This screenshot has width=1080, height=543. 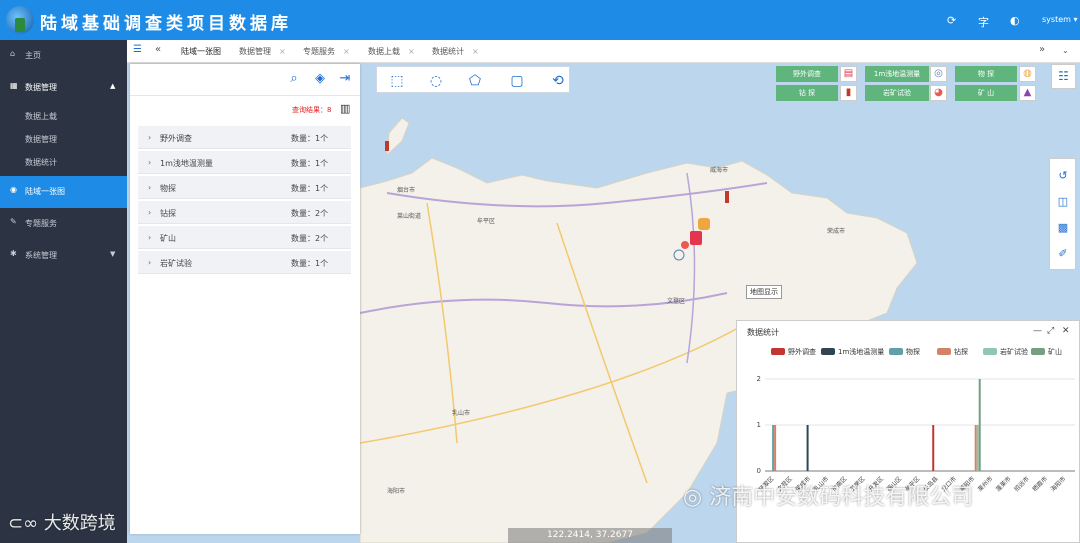 I want to click on polygon-select-icon: ⬠, so click(x=475, y=81).